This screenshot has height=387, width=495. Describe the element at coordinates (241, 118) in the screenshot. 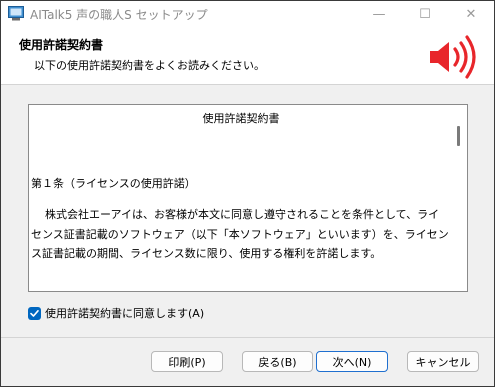

I see `license-heading: 使用許諾契約書` at that location.